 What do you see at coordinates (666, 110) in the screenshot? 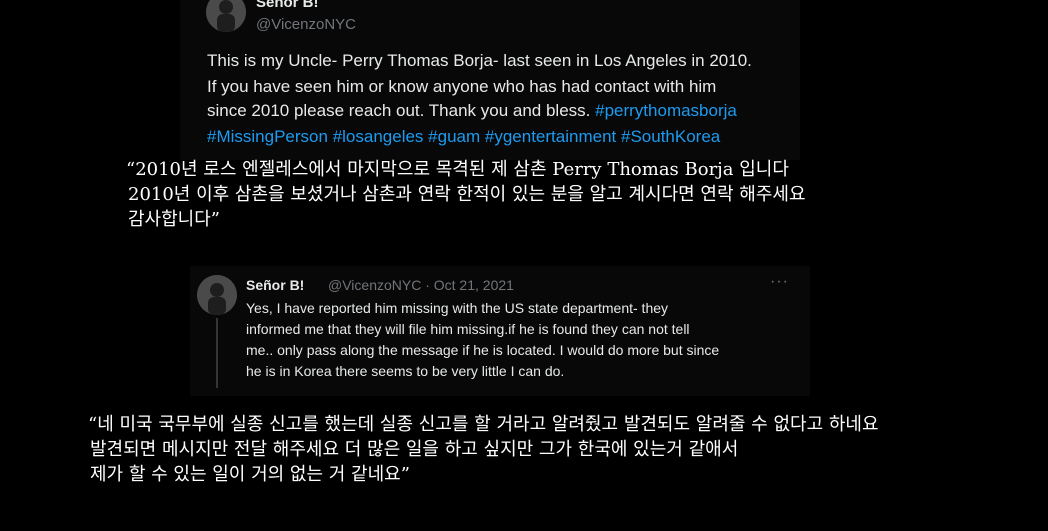
I see `hashtag-link: #perrythomasborja` at bounding box center [666, 110].